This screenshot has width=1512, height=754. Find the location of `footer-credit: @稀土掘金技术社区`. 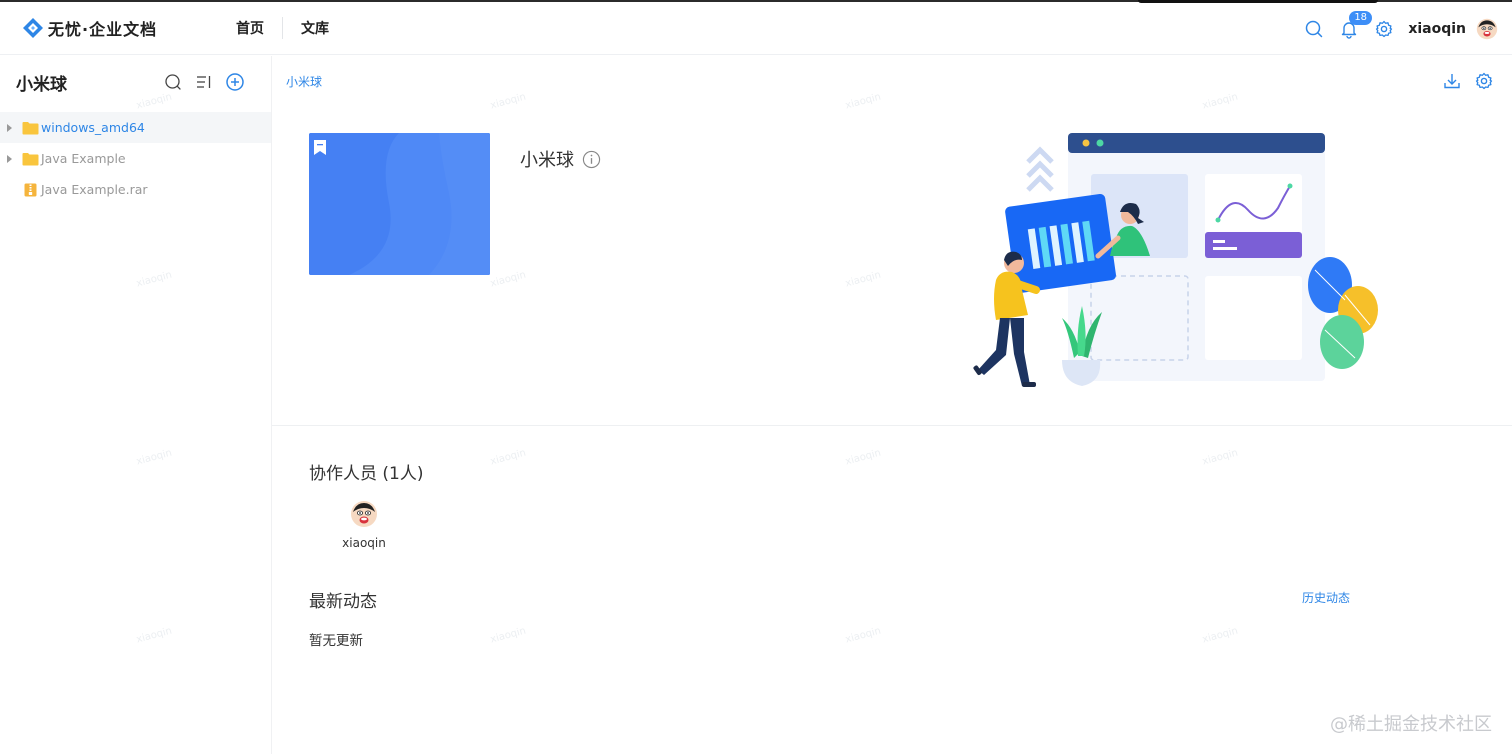

footer-credit: @稀土掘金技术社区 is located at coordinates (1411, 724).